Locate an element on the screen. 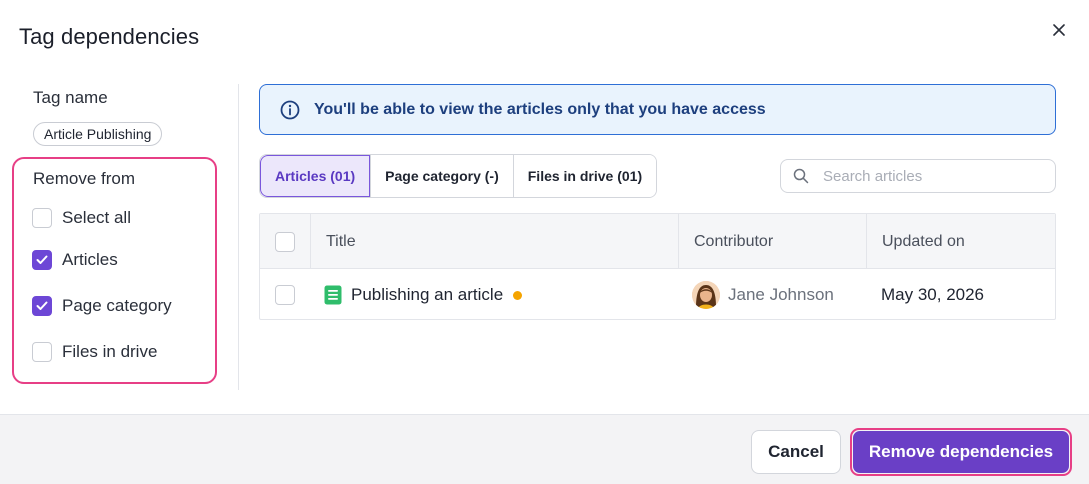 The image size is (1089, 484). title-cell: Publishing an article is located at coordinates (423, 295).